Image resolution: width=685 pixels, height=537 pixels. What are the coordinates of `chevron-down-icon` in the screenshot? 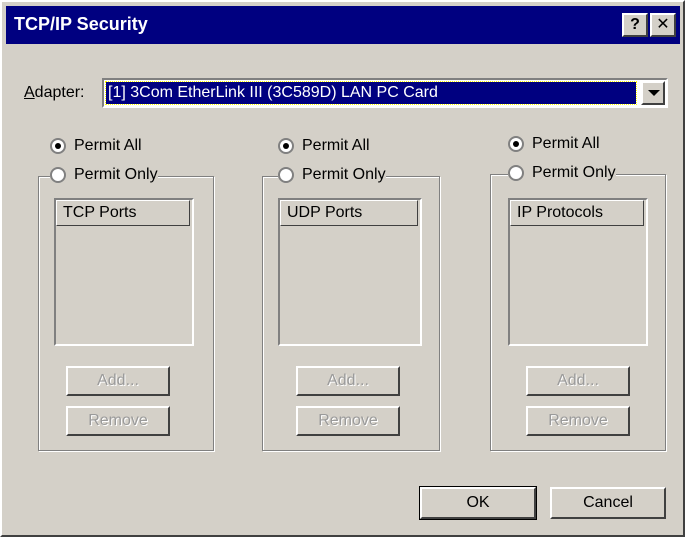 It's located at (653, 93).